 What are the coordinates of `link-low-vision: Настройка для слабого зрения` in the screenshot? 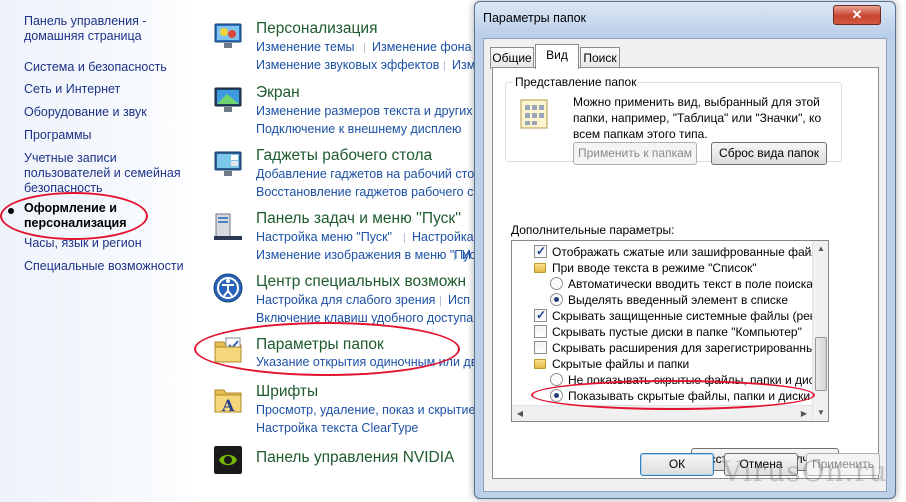 It's located at (345, 300).